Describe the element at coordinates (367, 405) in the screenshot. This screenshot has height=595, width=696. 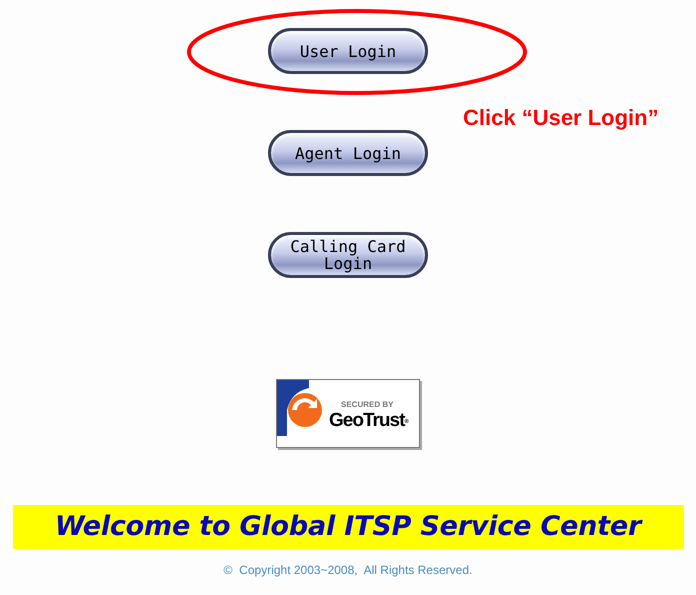
I see `secured-by-caption: SECURED BY` at that location.